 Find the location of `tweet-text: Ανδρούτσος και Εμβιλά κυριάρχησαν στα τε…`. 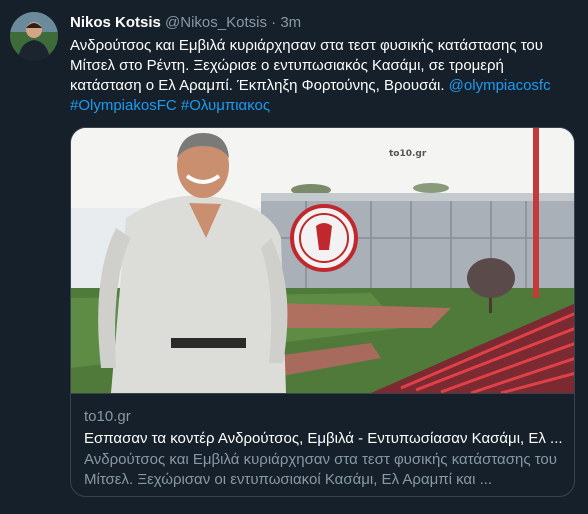

tweet-text: Ανδρούτσος και Εμβιλά κυριάρχησαν στα τε… is located at coordinates (320, 76).